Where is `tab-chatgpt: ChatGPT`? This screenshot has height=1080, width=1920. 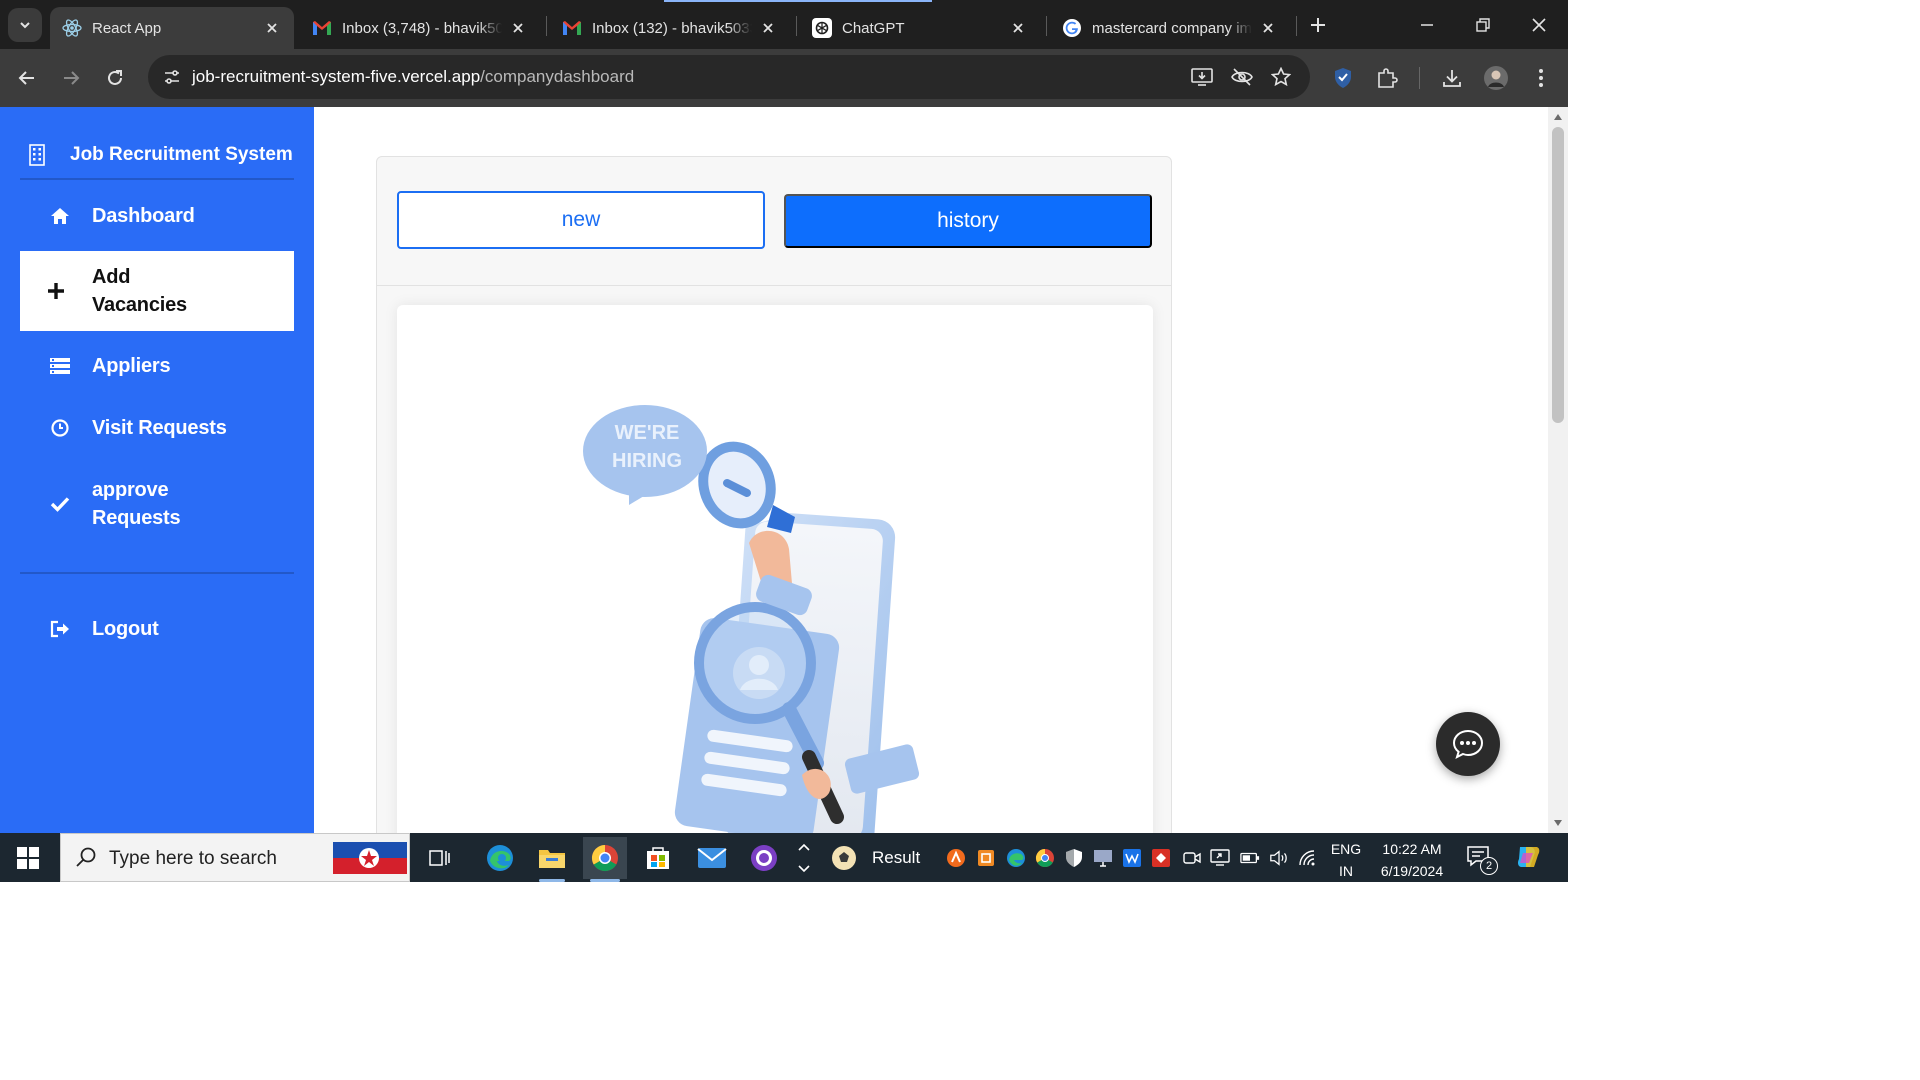
tab-chatgpt: ChatGPT is located at coordinates (920, 28).